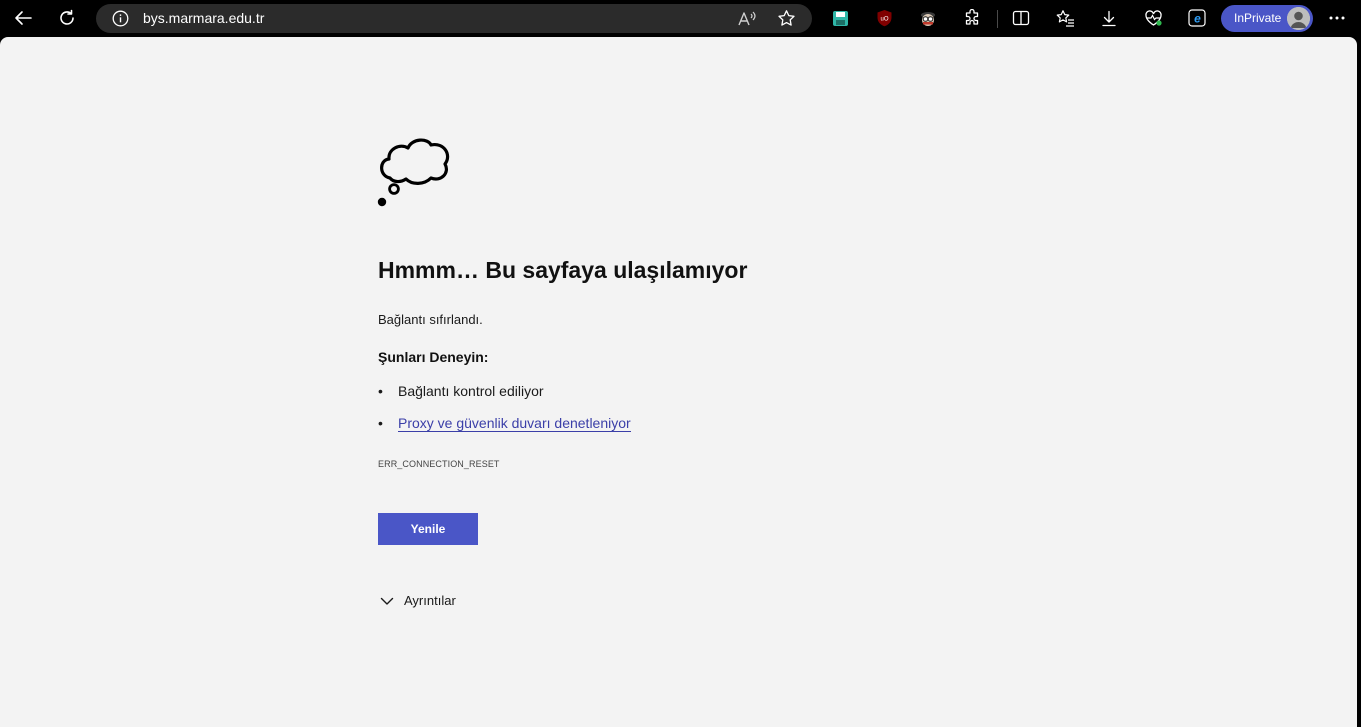 The image size is (1361, 727). I want to click on thought-cloud-icon, so click(415, 172).